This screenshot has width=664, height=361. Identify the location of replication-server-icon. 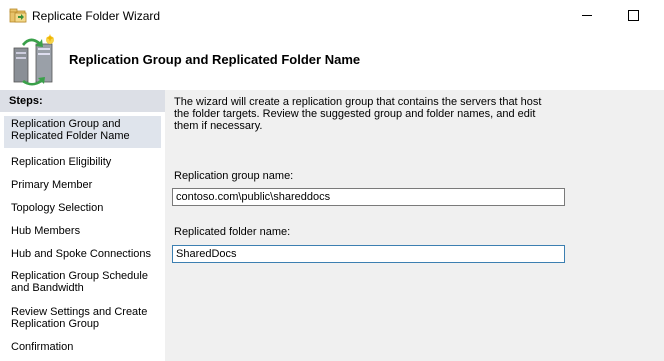
(33, 60).